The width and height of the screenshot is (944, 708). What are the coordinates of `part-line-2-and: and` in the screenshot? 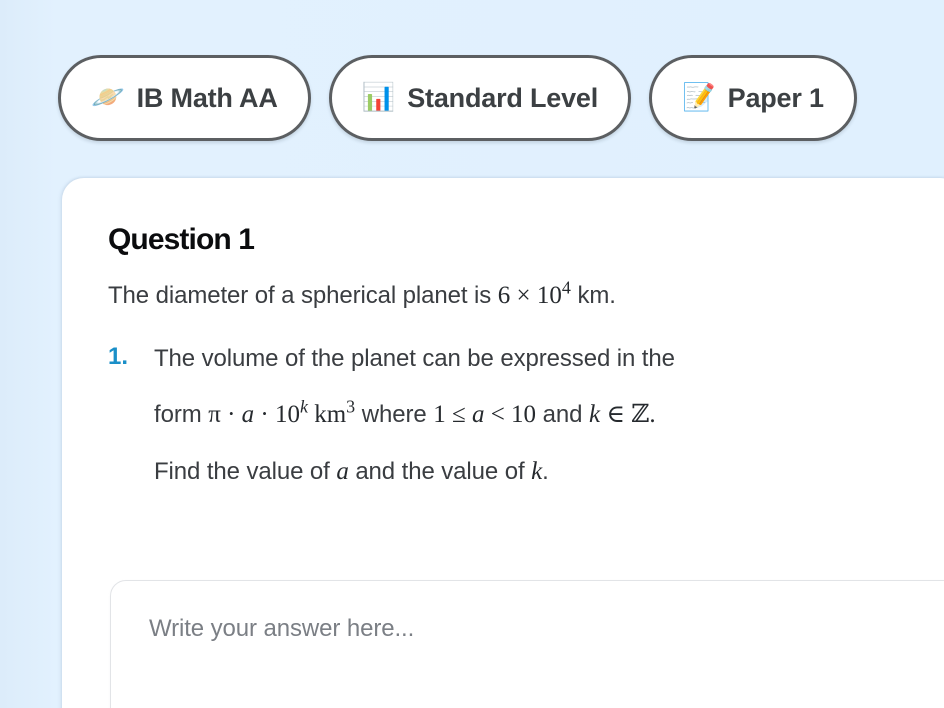 It's located at (562, 415).